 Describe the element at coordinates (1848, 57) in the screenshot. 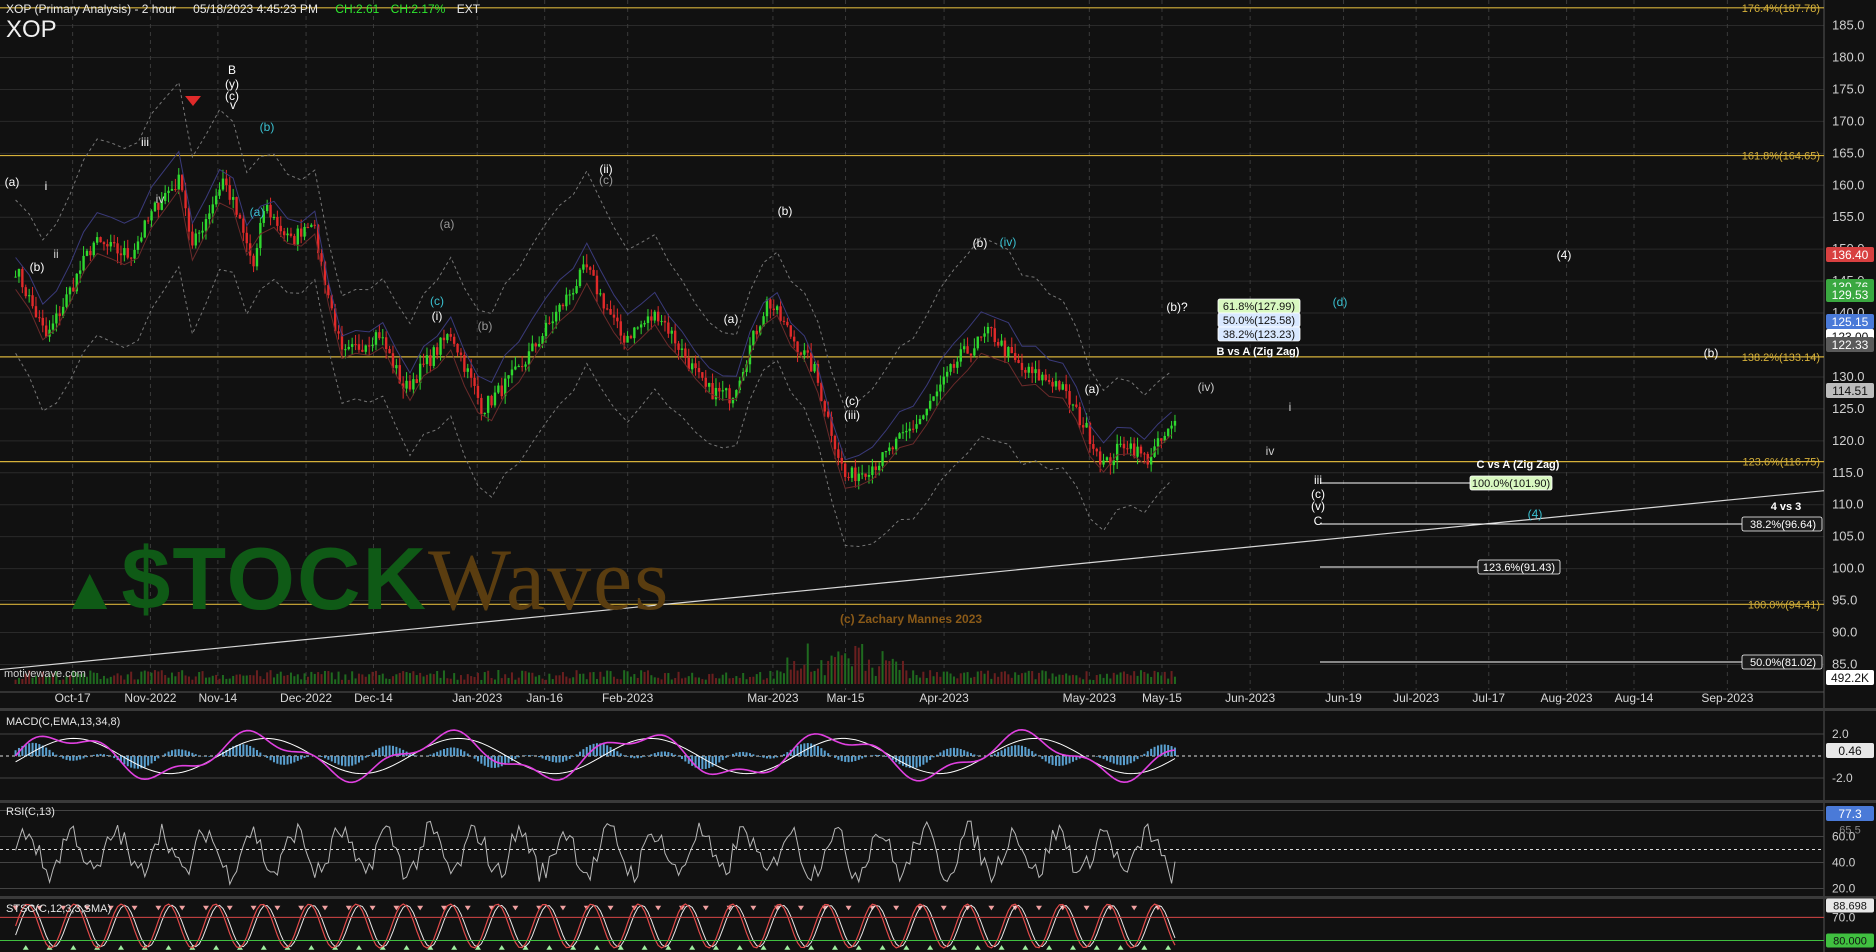

I see `price-tick-label: 180.0` at that location.